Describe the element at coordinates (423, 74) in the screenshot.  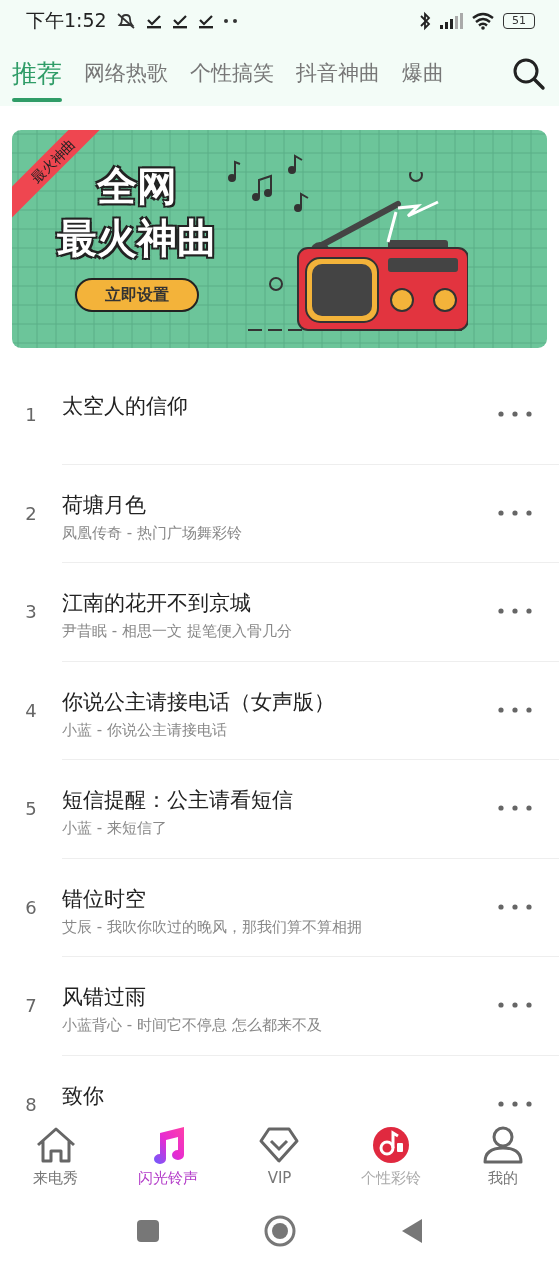
I see `category-tab: 爆曲` at that location.